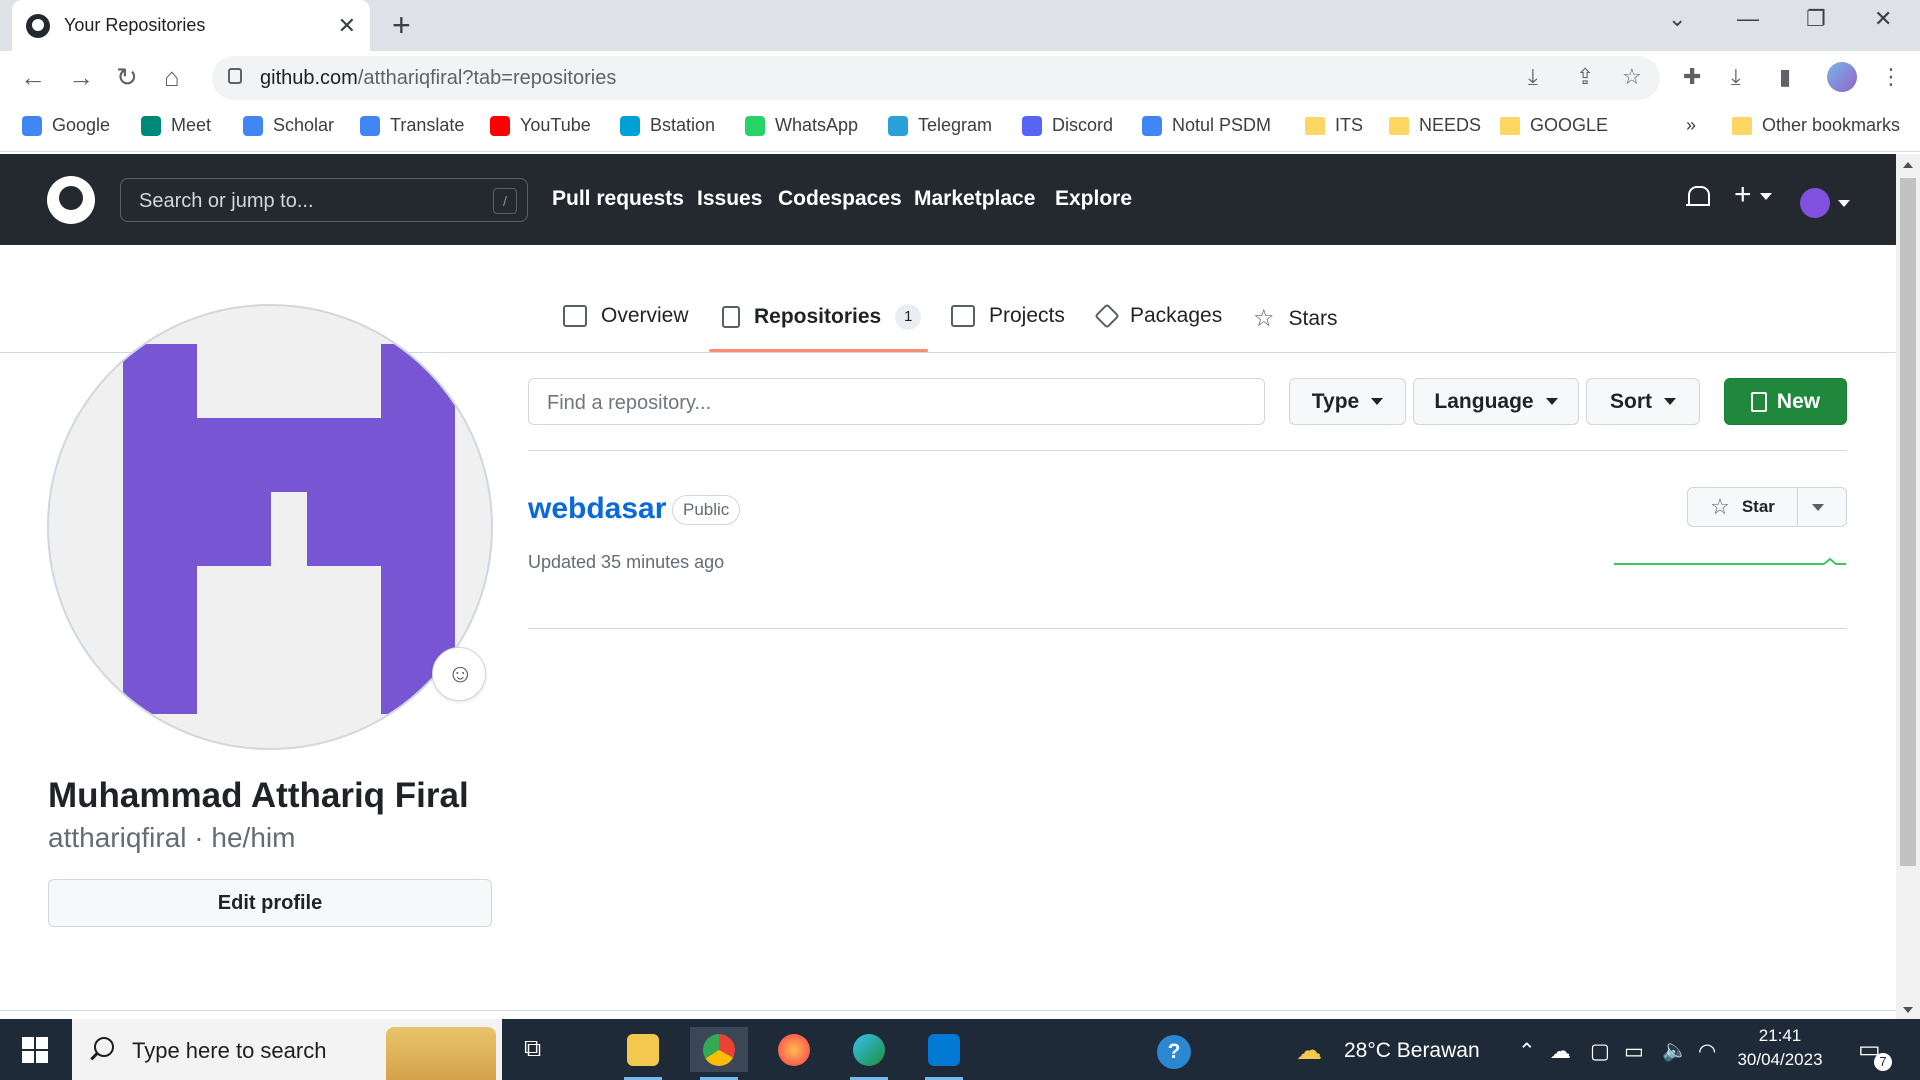  What do you see at coordinates (1643, 401) in the screenshot?
I see `sort-button: Sort` at bounding box center [1643, 401].